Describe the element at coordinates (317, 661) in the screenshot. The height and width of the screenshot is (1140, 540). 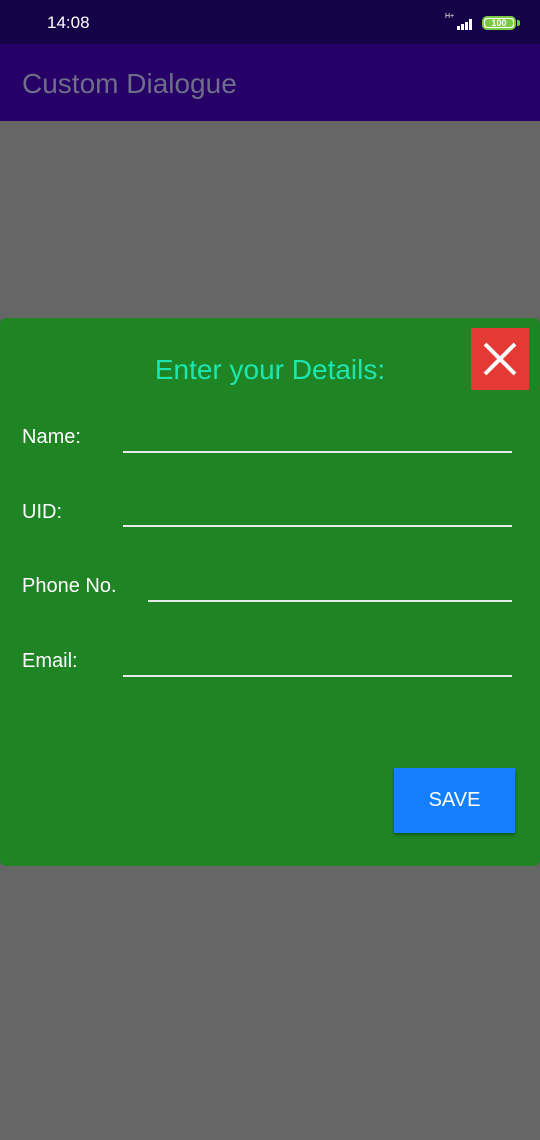
I see `email-field` at that location.